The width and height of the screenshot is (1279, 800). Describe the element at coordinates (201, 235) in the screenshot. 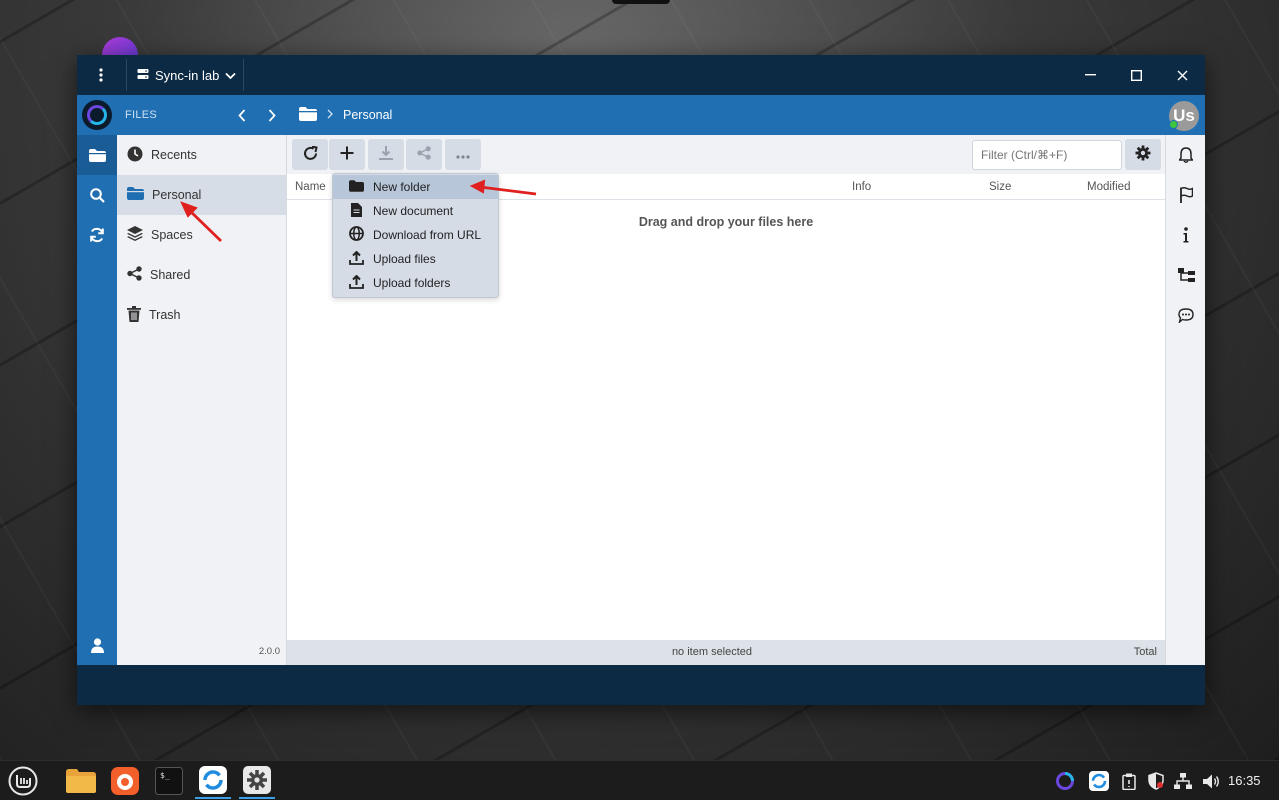

I see `sidebar-item-spaces: Spaces` at that location.